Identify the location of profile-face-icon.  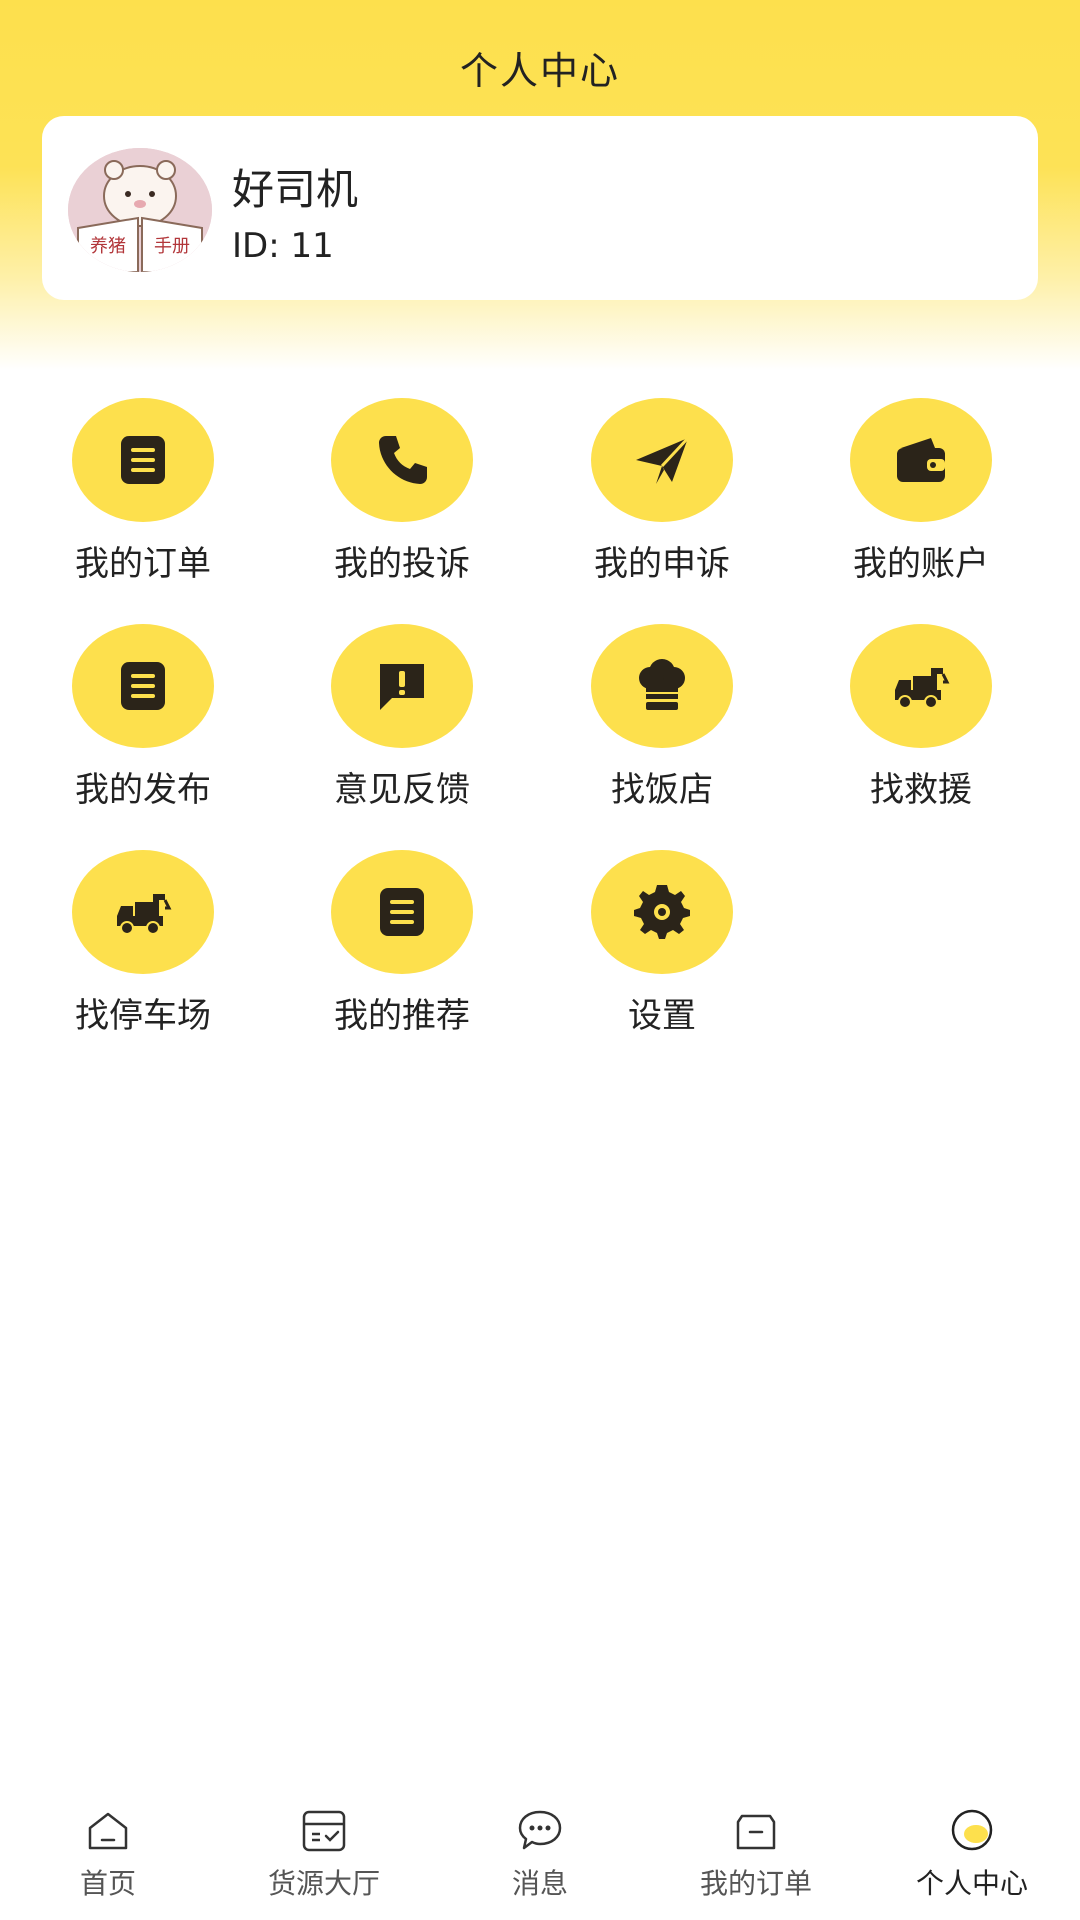
(972, 1830).